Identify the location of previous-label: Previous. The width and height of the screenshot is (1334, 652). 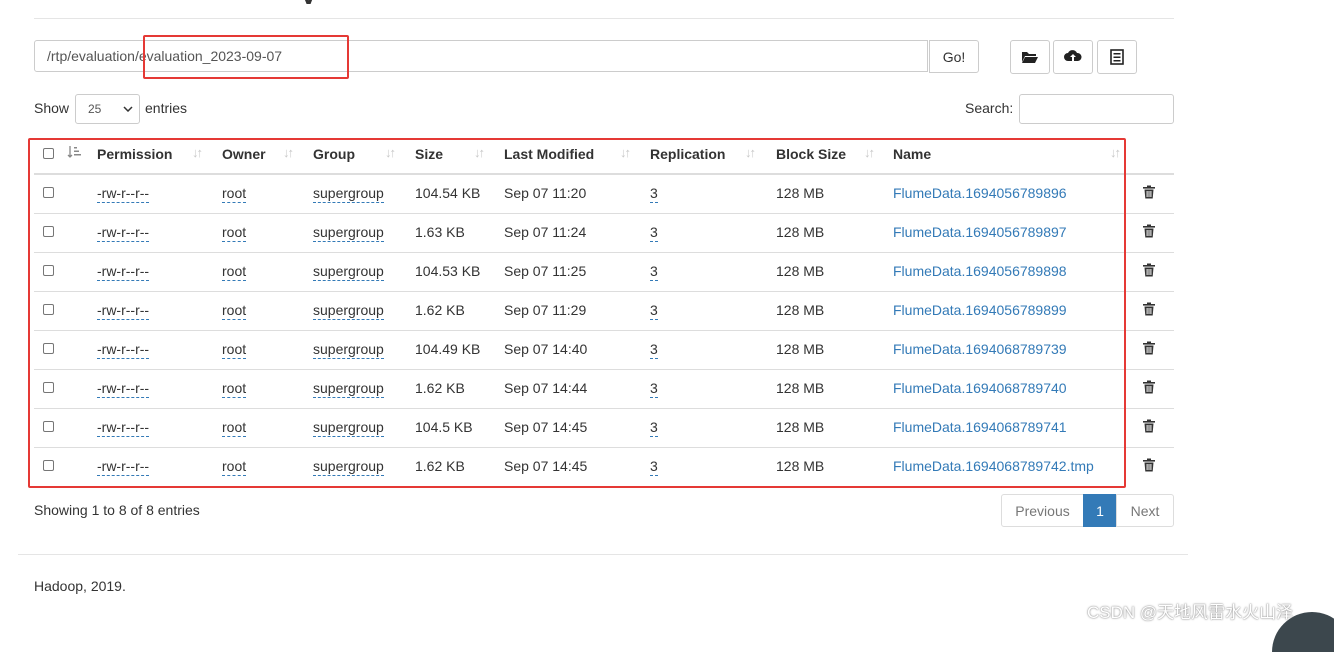
(1042, 510).